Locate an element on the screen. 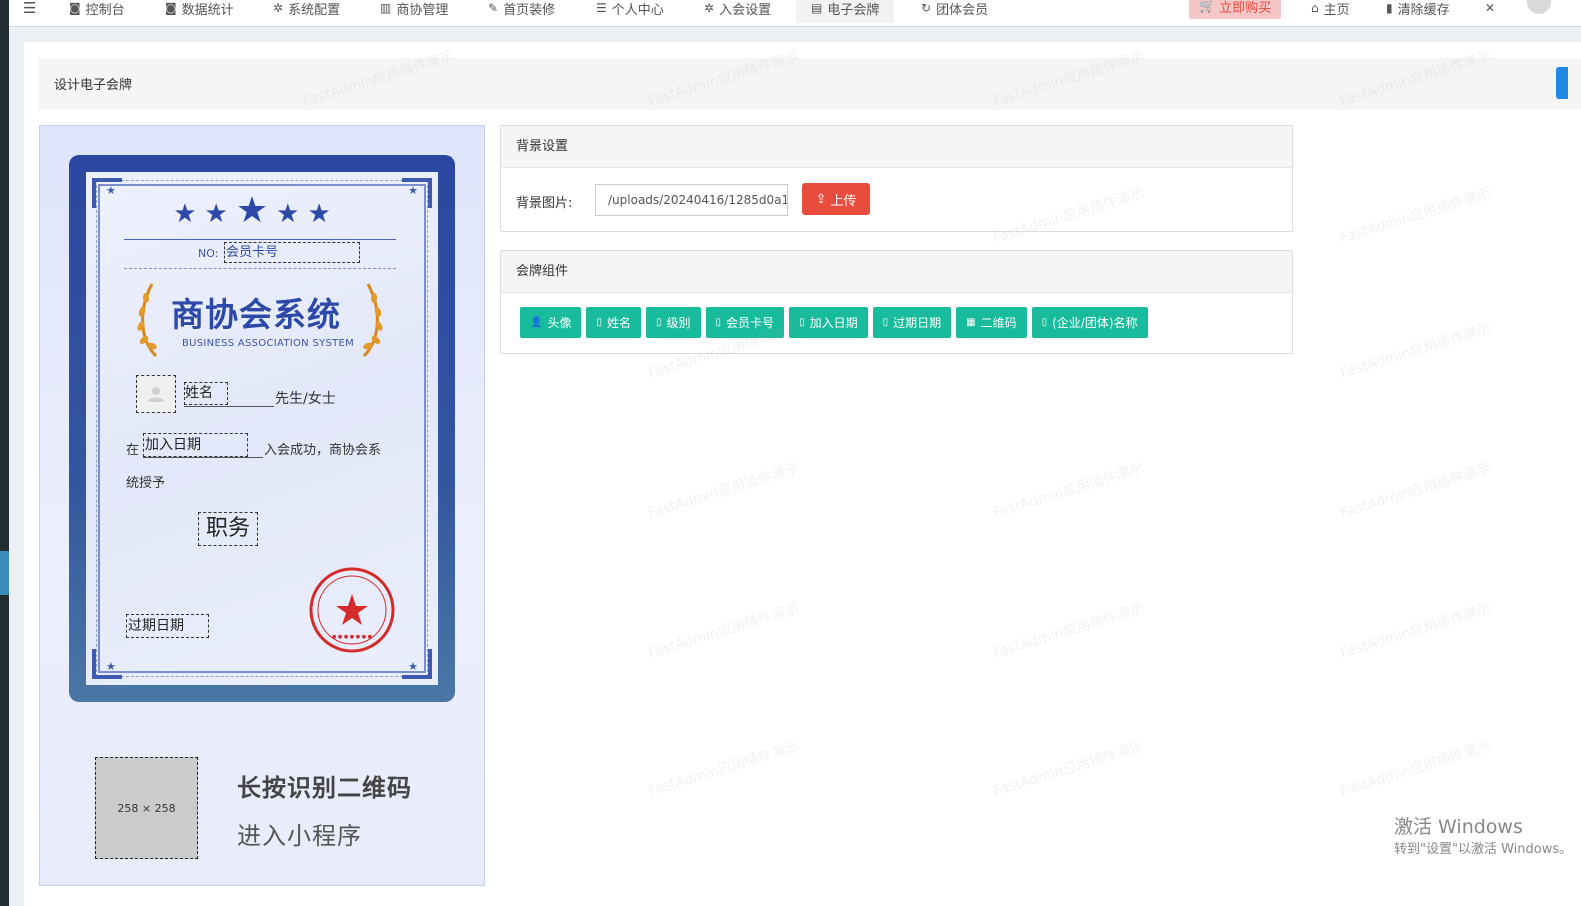 The height and width of the screenshot is (906, 1581). nav-item-home-decor: ✎ 首页装修 is located at coordinates (521, 11).